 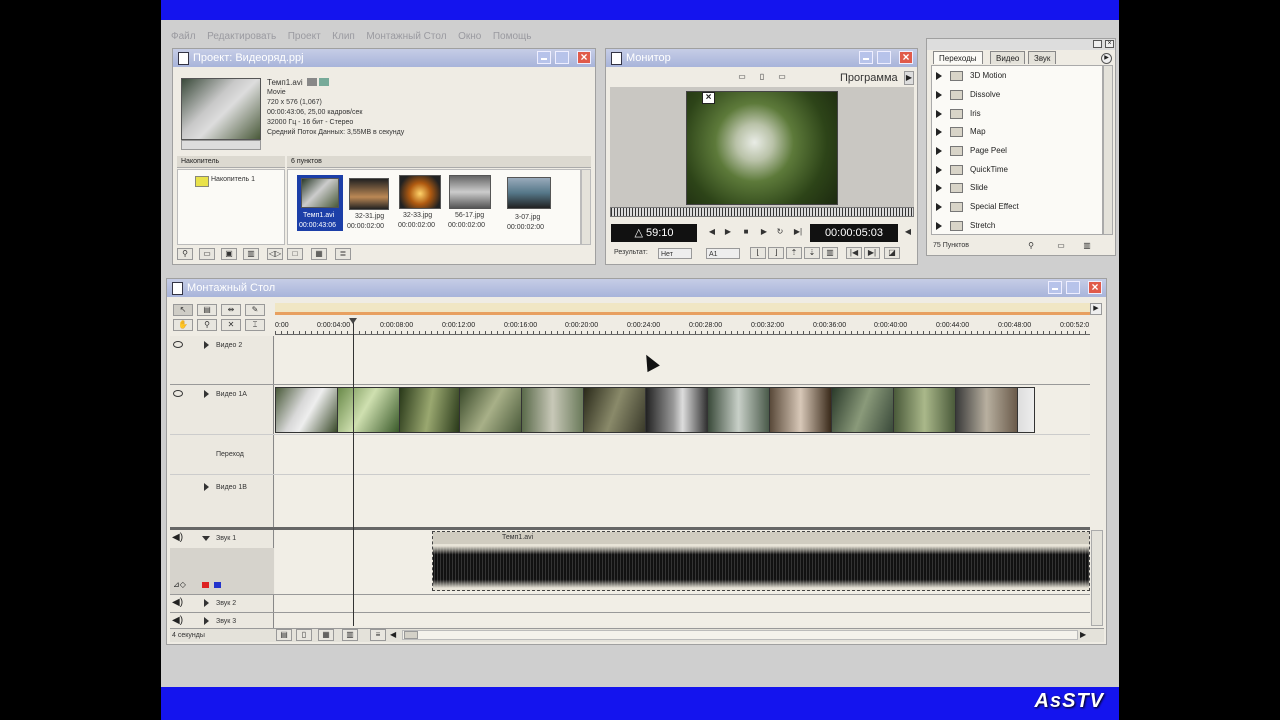 I want to click on menu-window: Окно, so click(x=469, y=37).